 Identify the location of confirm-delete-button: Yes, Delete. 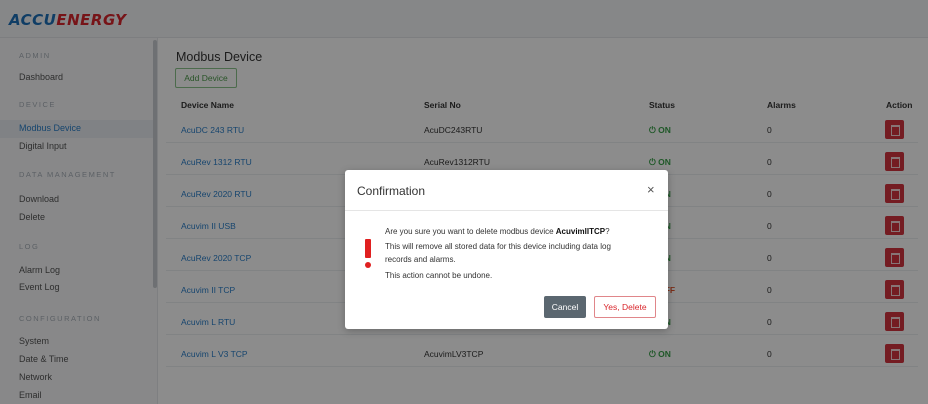
(625, 307).